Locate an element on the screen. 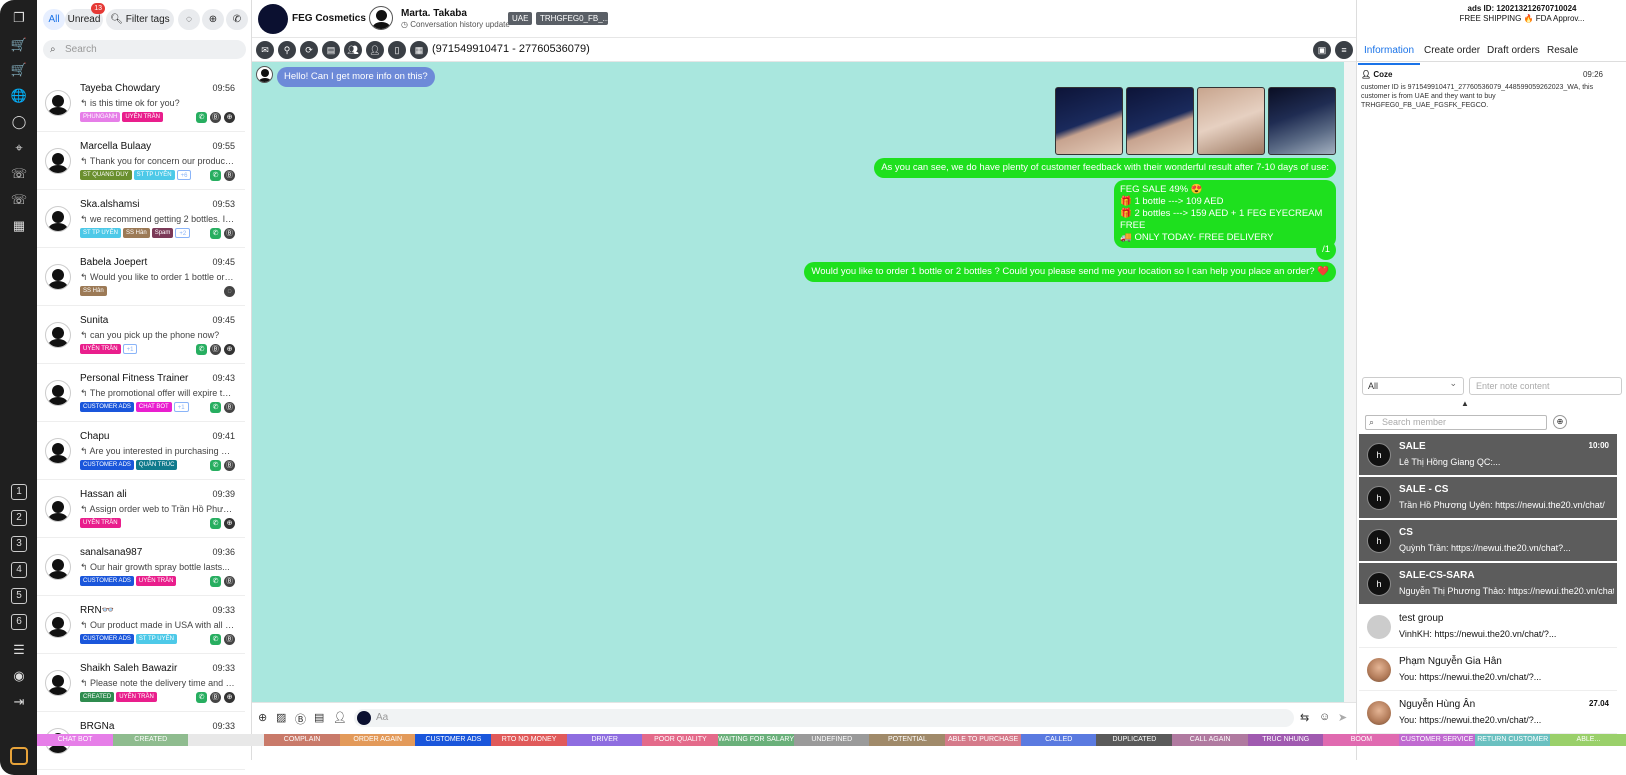 Image resolution: width=1626 pixels, height=775 pixels. status-tag-segment: COMPLAIN is located at coordinates (302, 740).